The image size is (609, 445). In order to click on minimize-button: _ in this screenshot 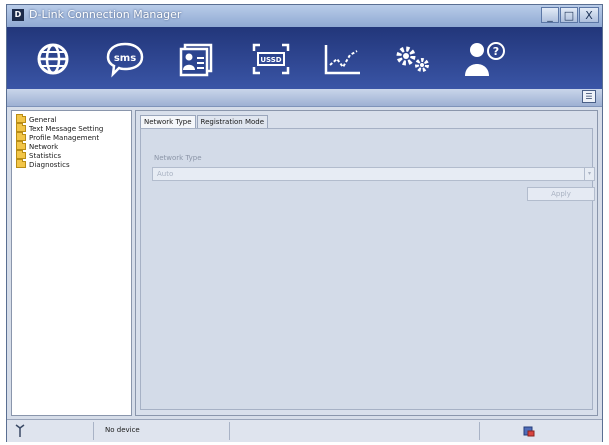, I will do `click(550, 15)`.